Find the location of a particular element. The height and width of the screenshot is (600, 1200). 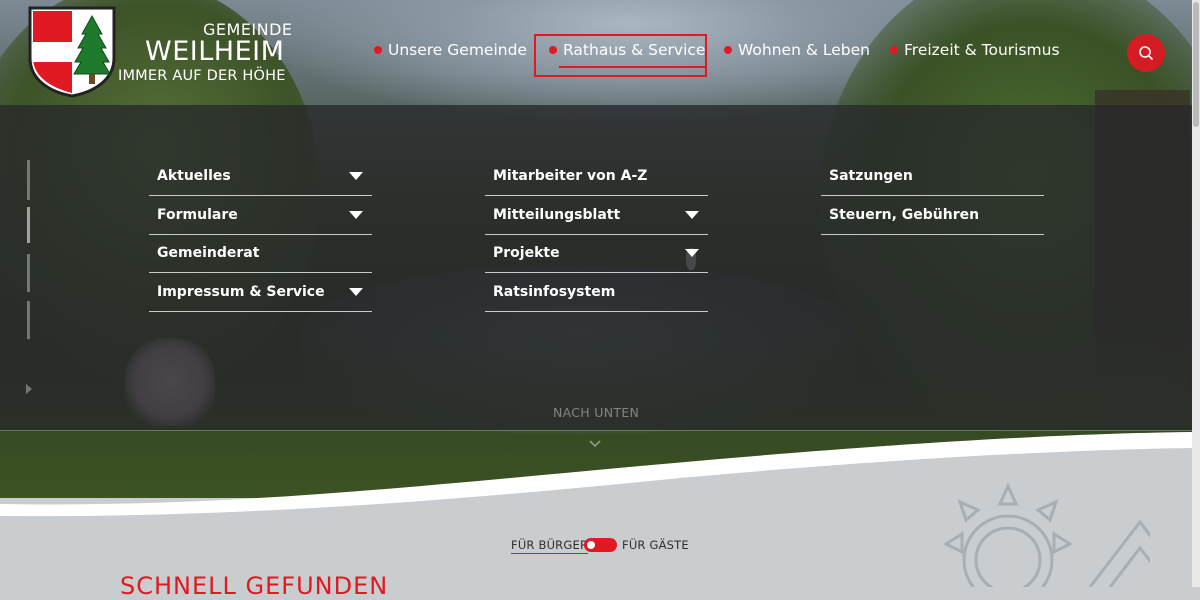

menu-link-projekte: Projekte is located at coordinates (526, 253).